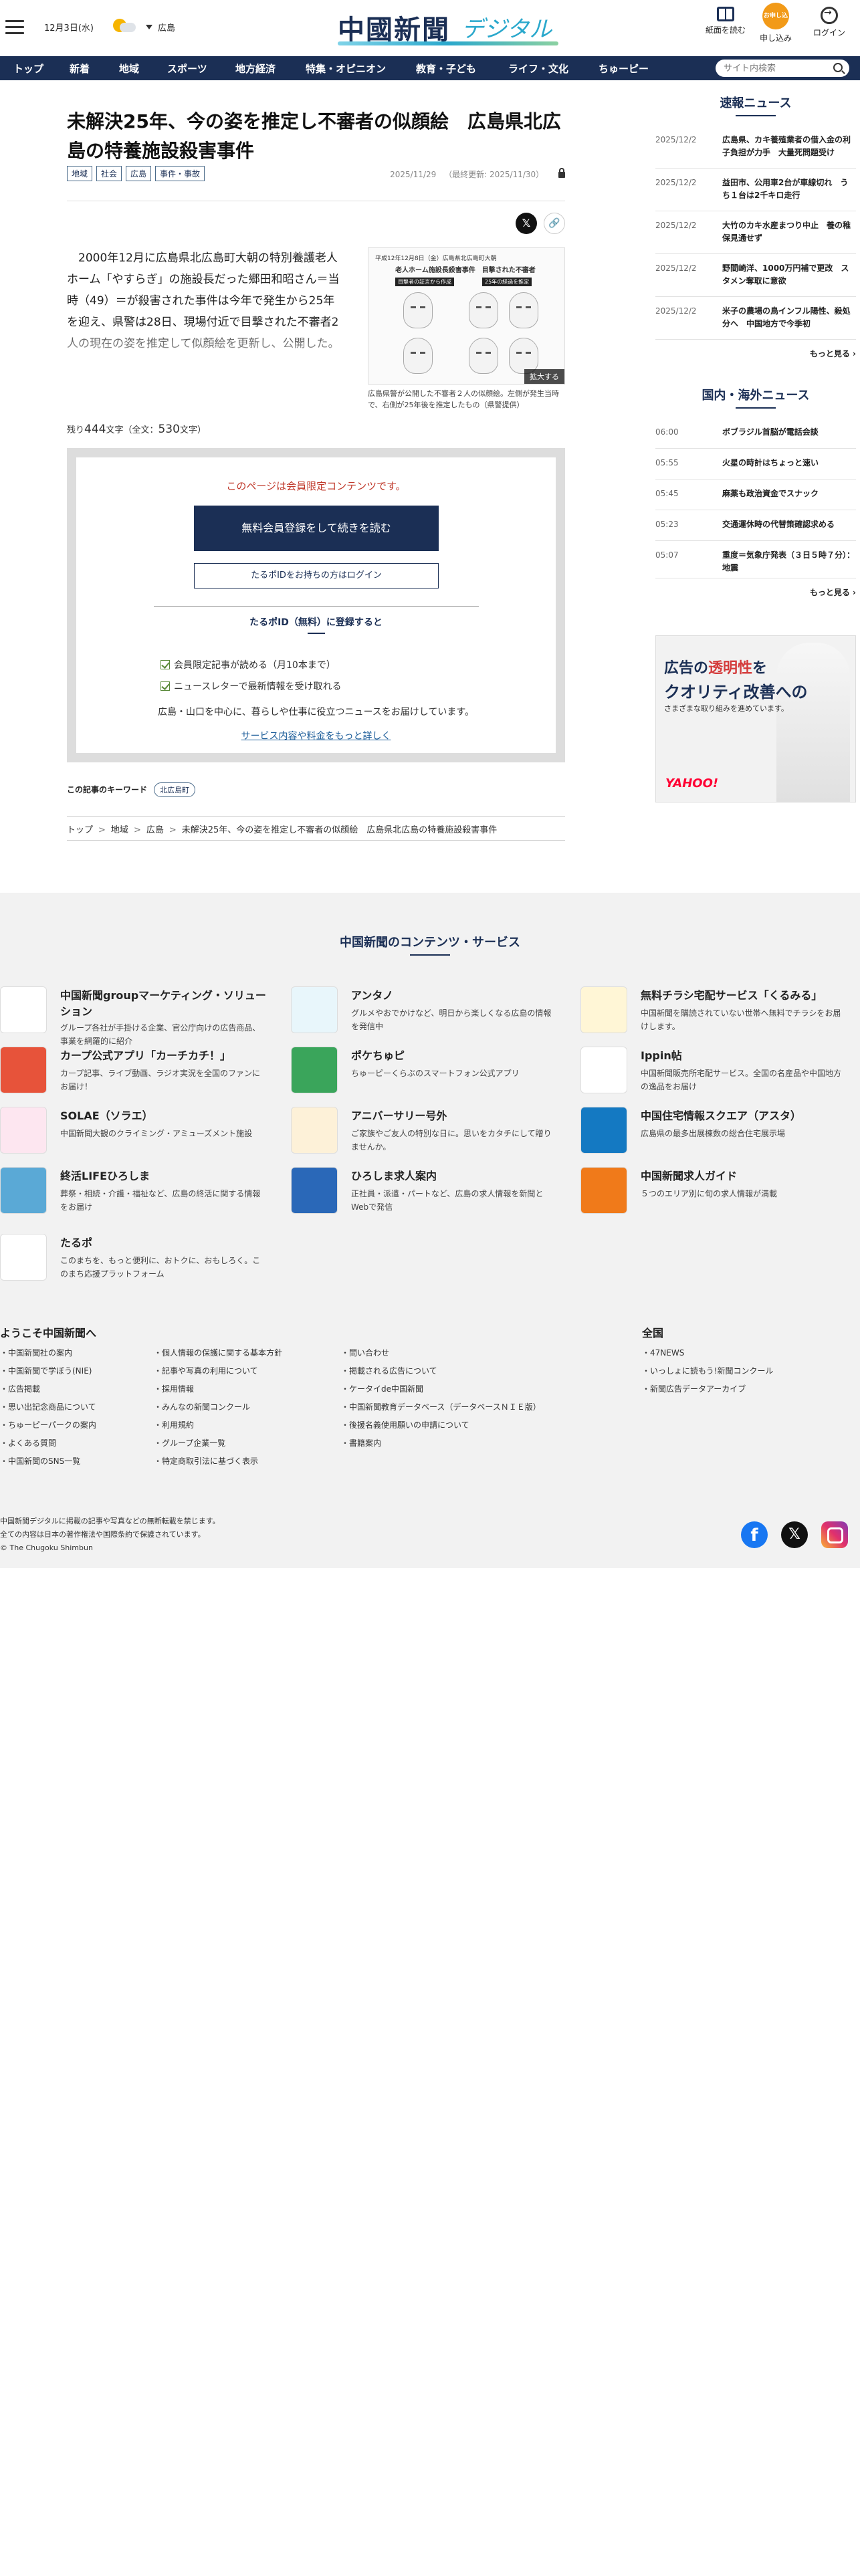 This screenshot has height=2576, width=860. Describe the element at coordinates (755, 275) in the screenshot. I see `breaking-news-item: 2025/12/2 野間崎洋、1000万円補で更改 スタメン奪取に意欲` at that location.